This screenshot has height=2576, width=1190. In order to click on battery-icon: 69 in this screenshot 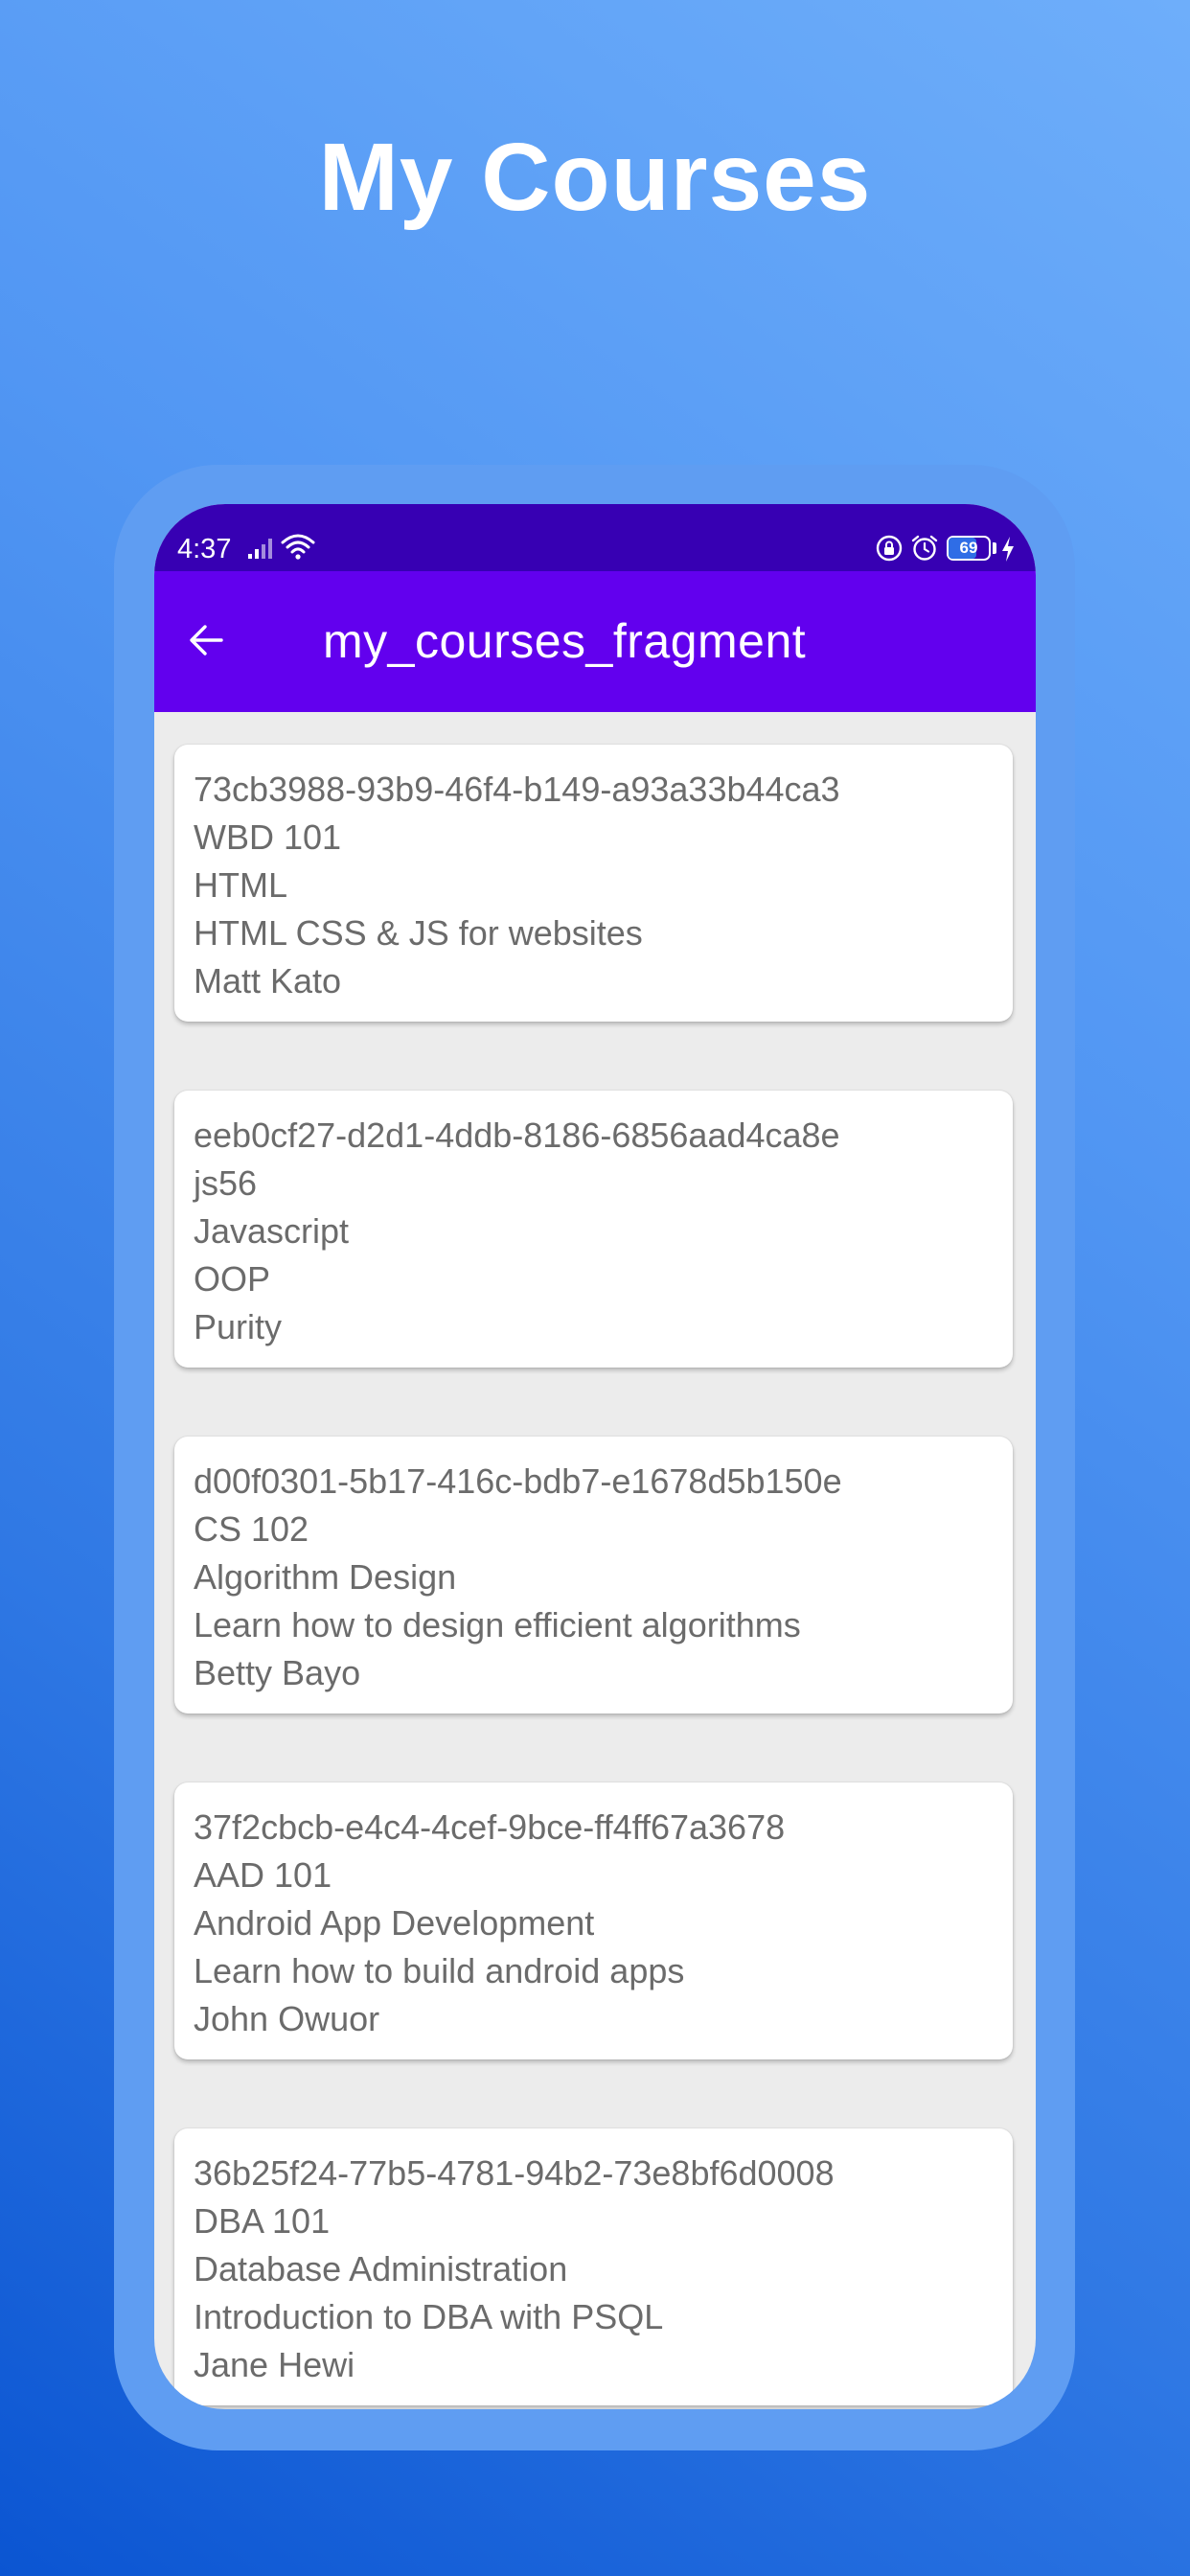, I will do `click(969, 548)`.